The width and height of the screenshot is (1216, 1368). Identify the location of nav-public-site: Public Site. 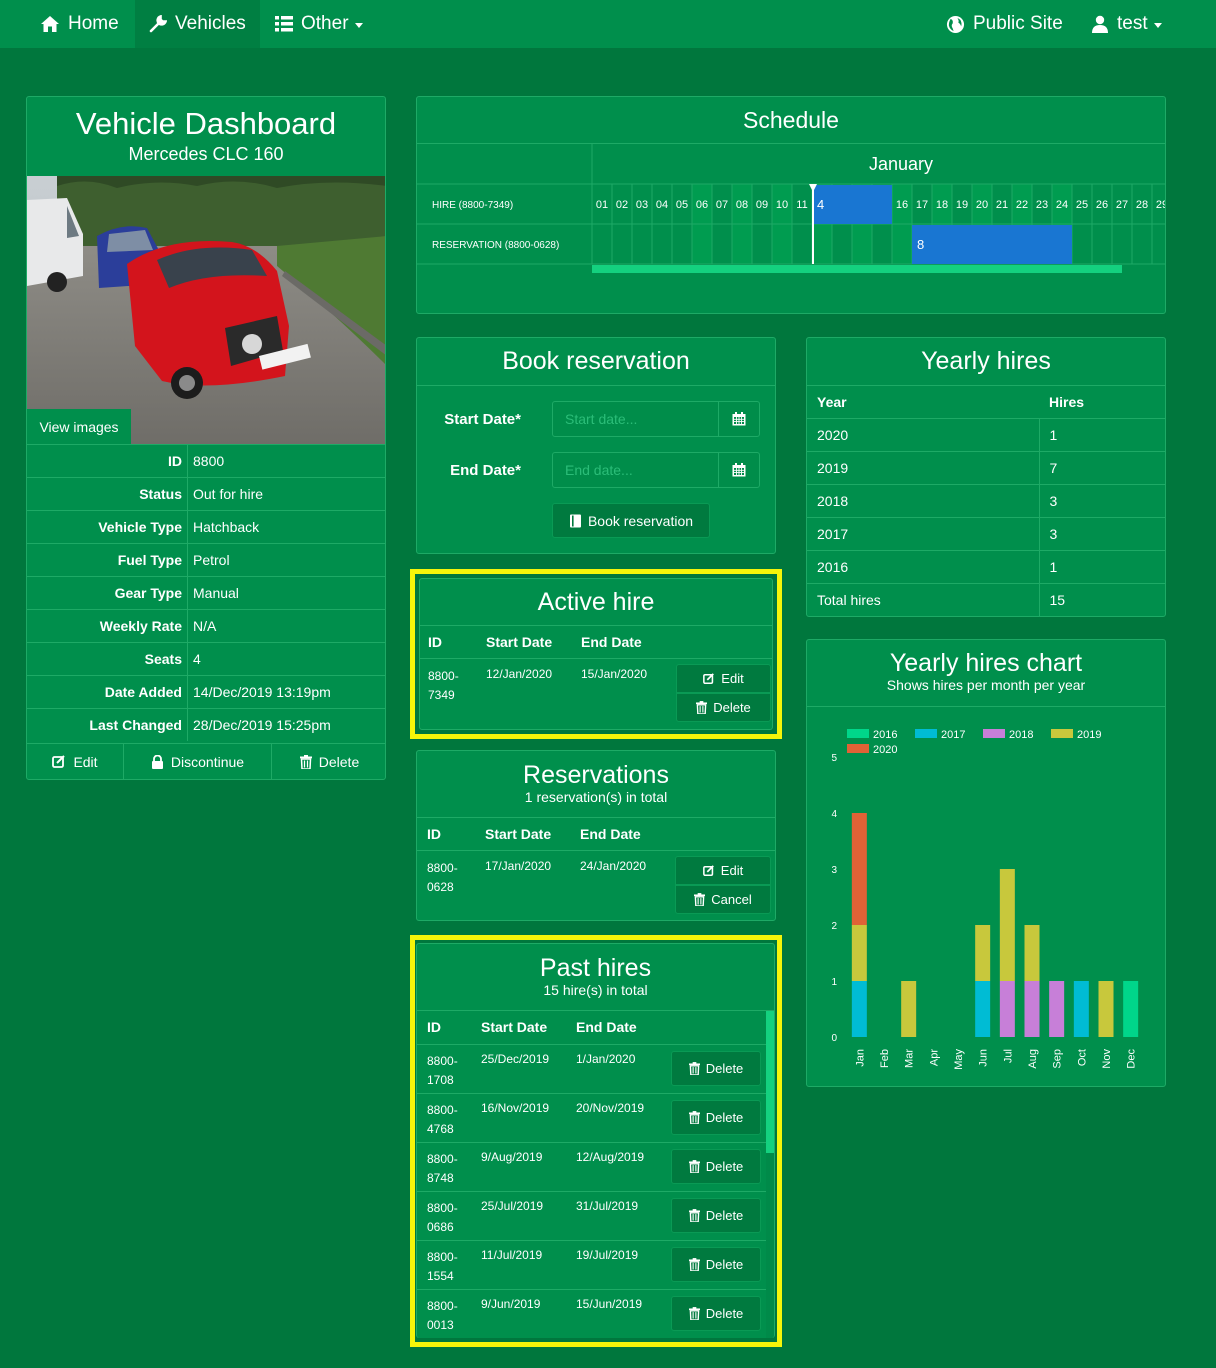
(1004, 24).